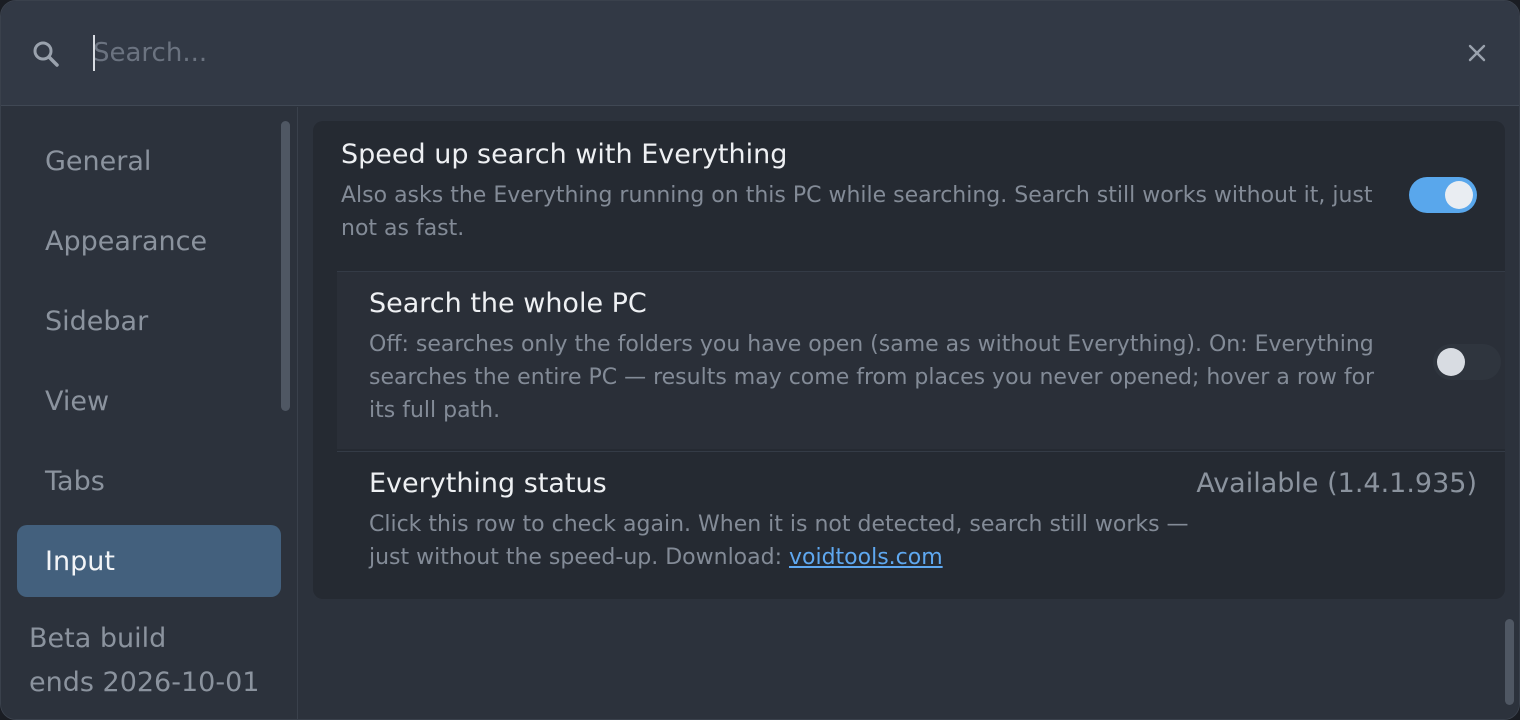 This screenshot has width=1520, height=720. Describe the element at coordinates (77, 401) in the screenshot. I see `sidebar-item-label: View` at that location.